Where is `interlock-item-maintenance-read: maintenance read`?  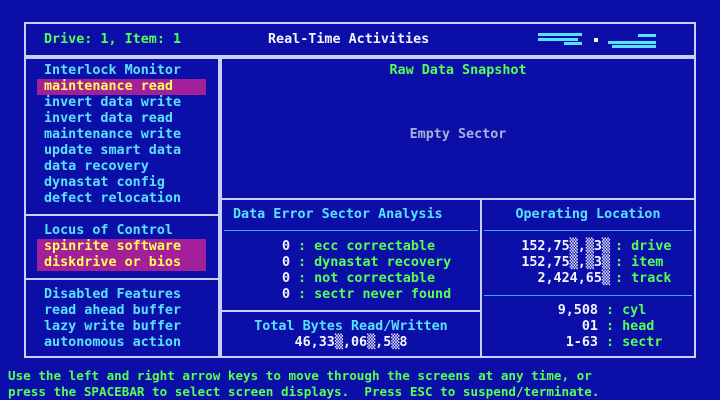
interlock-item-maintenance-read: maintenance read is located at coordinates (108, 87).